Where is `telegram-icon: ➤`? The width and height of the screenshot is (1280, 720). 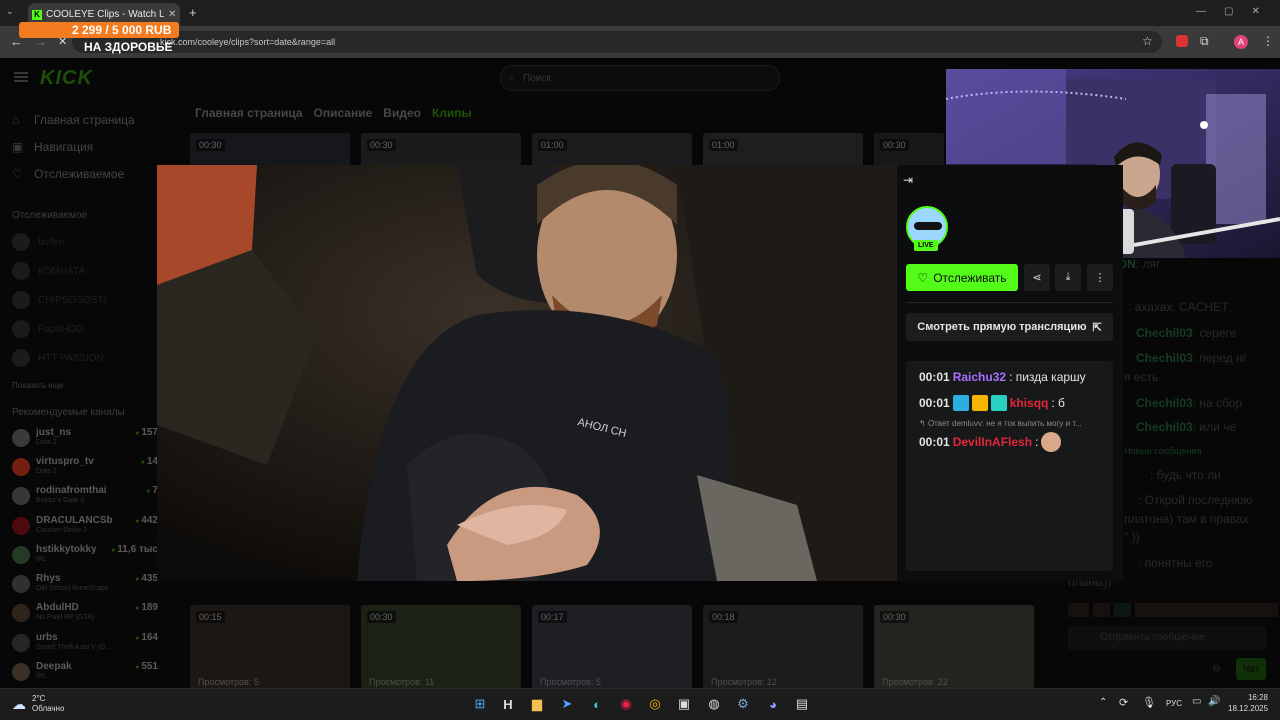 telegram-icon: ➤ is located at coordinates (567, 704).